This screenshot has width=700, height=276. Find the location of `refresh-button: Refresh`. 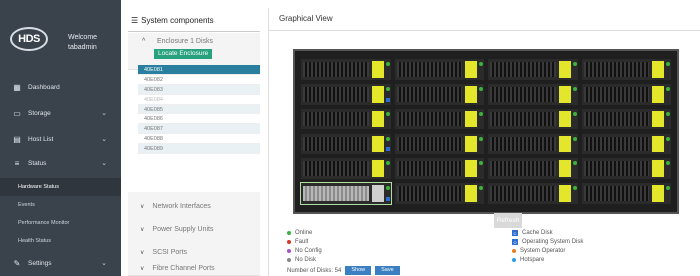

refresh-button: Refresh is located at coordinates (508, 220).